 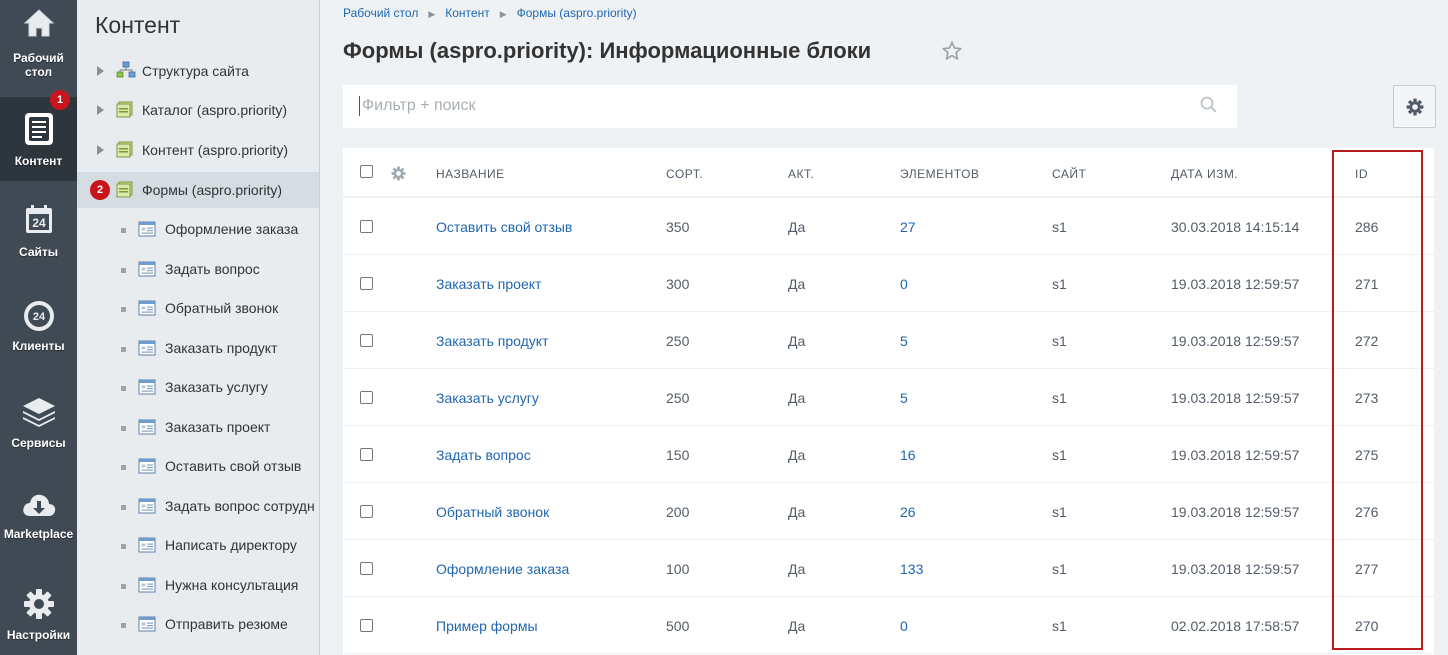 What do you see at coordinates (38, 346) in the screenshot?
I see `nav-clients-label: Клиенты` at bounding box center [38, 346].